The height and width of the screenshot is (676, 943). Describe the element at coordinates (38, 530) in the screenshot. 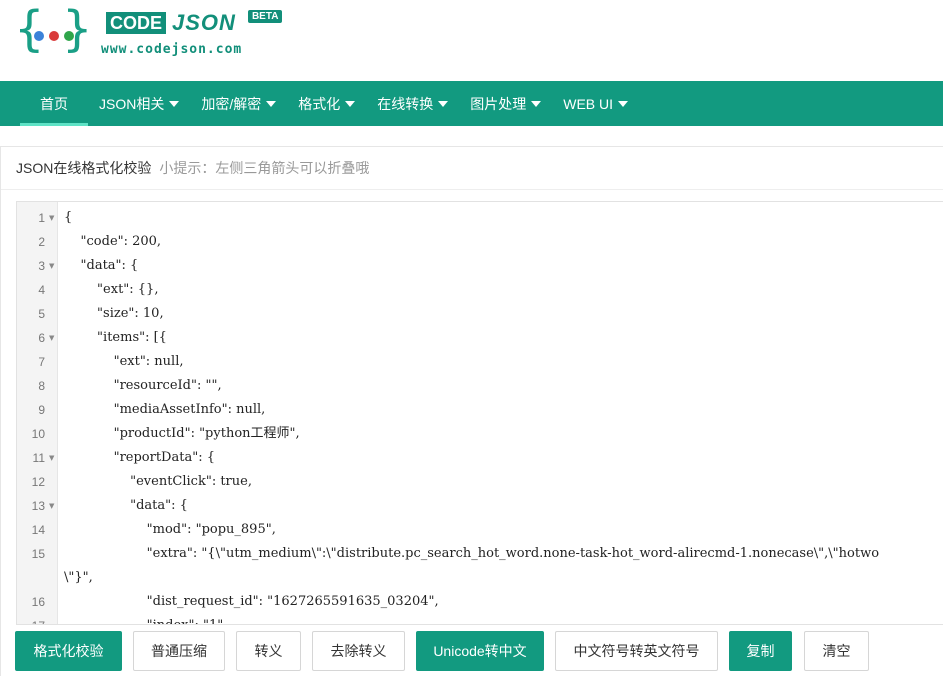

I see `line-number: 14` at that location.